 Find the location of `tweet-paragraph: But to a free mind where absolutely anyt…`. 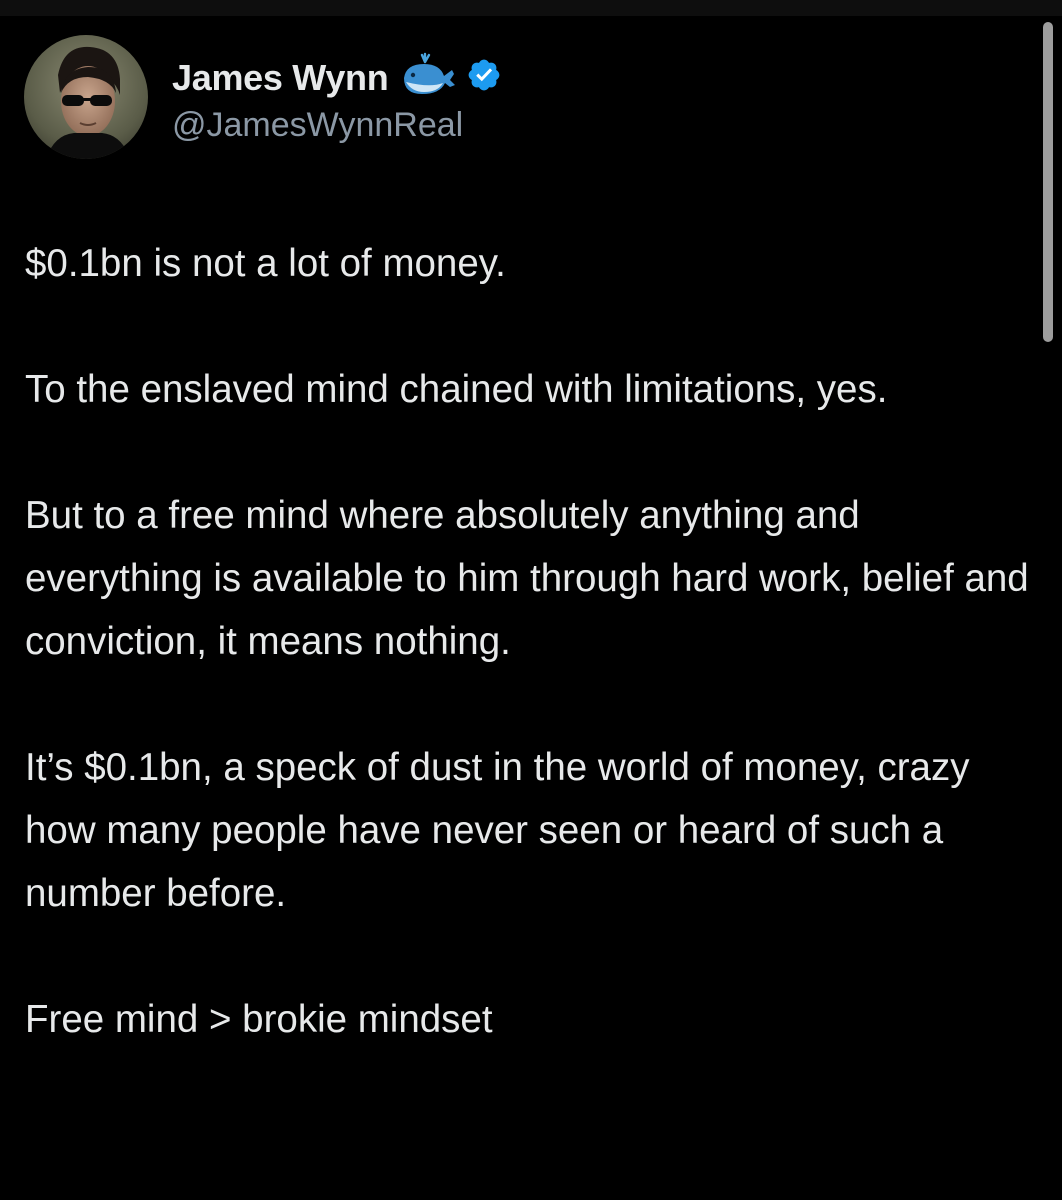

tweet-paragraph: But to a free mind where absolutely anyt… is located at coordinates (527, 578).